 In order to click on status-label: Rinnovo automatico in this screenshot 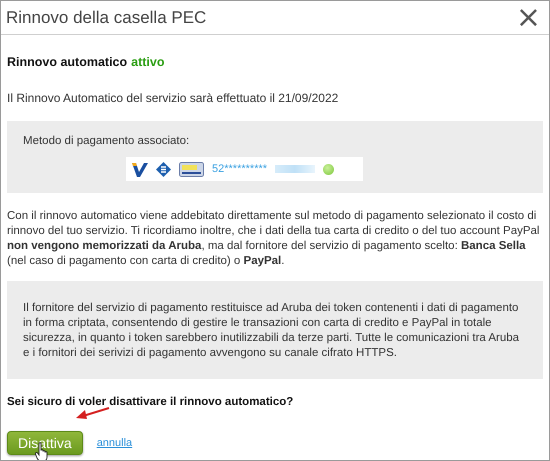, I will do `click(67, 62)`.